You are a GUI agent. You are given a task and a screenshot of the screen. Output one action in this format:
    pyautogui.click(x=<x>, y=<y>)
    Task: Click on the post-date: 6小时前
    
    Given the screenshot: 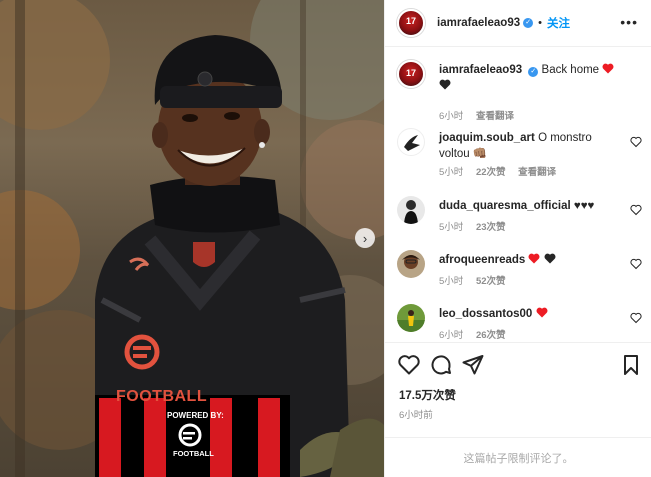 What is the action you would take?
    pyautogui.click(x=416, y=415)
    